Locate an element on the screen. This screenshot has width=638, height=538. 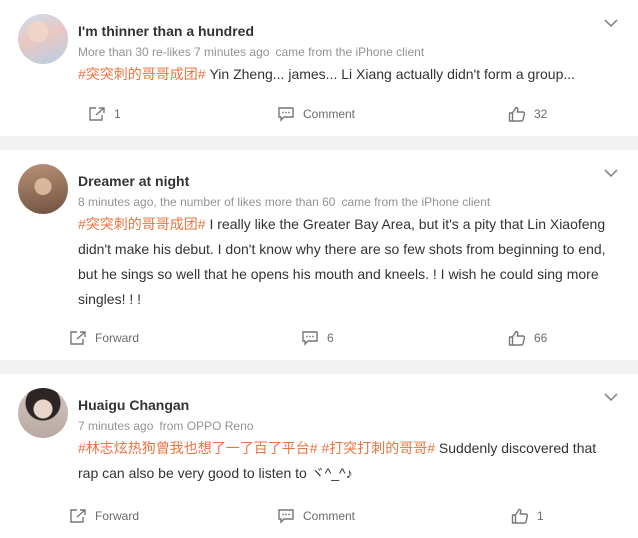
hashtag-link: #打突打刺的哥哥# is located at coordinates (378, 448).